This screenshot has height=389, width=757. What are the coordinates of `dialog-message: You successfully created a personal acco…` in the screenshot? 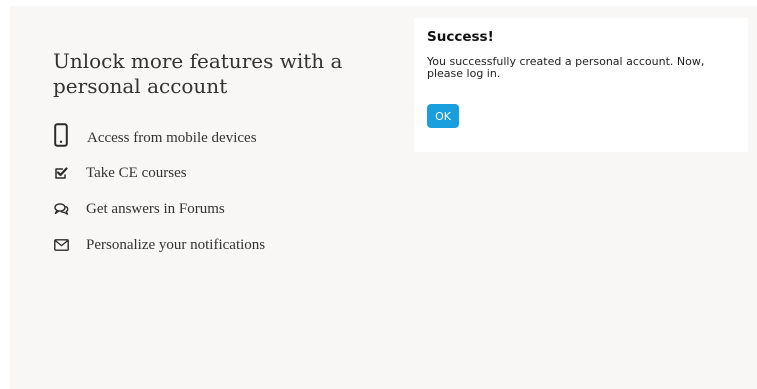 It's located at (566, 67).